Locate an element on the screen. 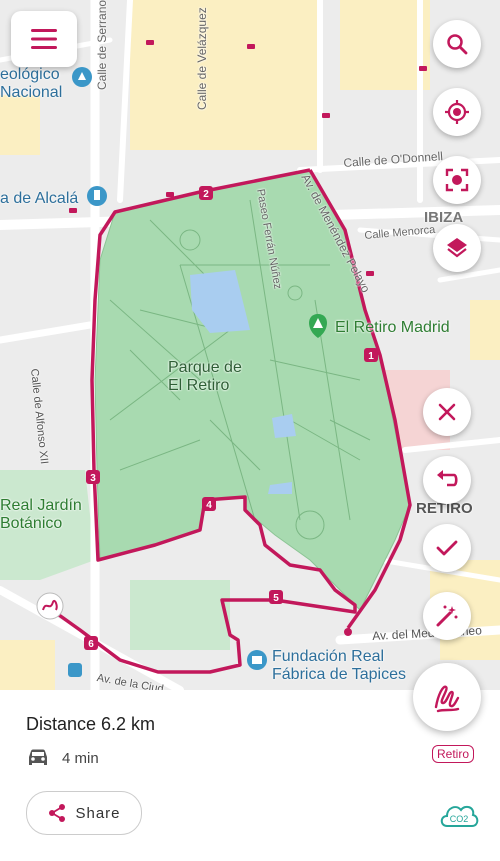 This screenshot has width=500, height=861. route-distance: Distance 6.2 km is located at coordinates (91, 724).